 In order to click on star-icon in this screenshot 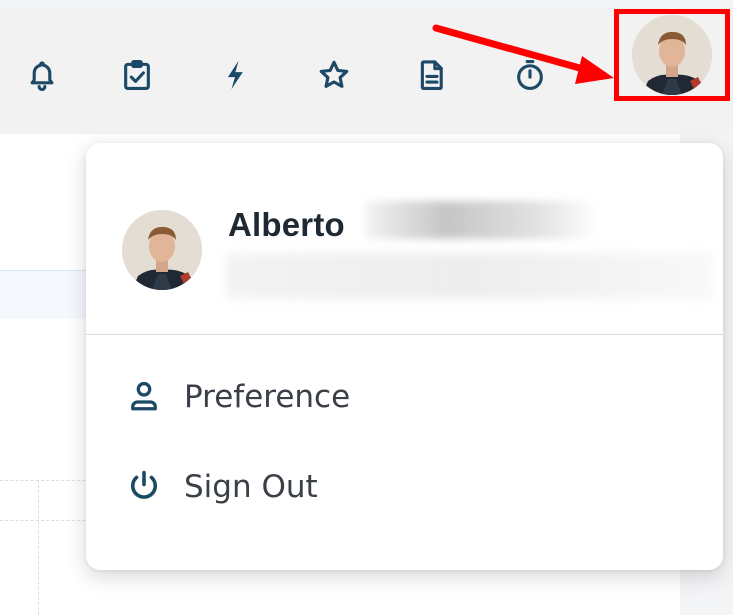, I will do `click(334, 75)`.